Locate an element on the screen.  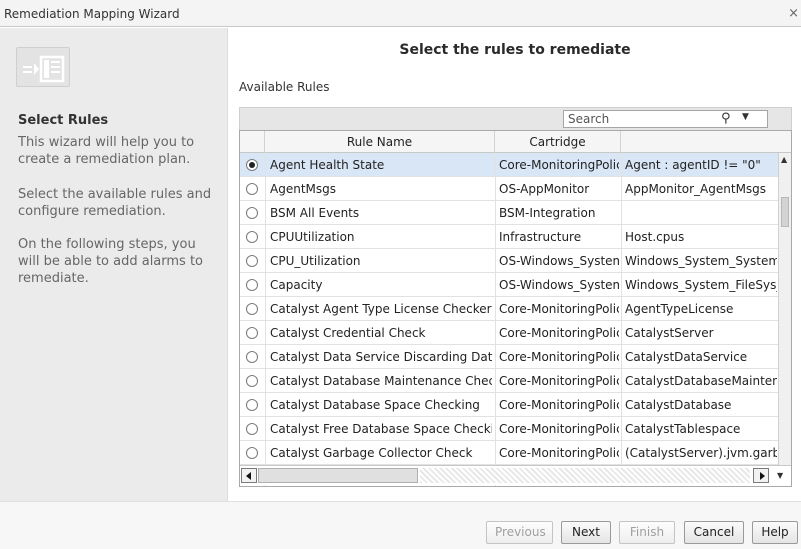
title-bar: Remediation Mapping Wizard × is located at coordinates (400, 13).